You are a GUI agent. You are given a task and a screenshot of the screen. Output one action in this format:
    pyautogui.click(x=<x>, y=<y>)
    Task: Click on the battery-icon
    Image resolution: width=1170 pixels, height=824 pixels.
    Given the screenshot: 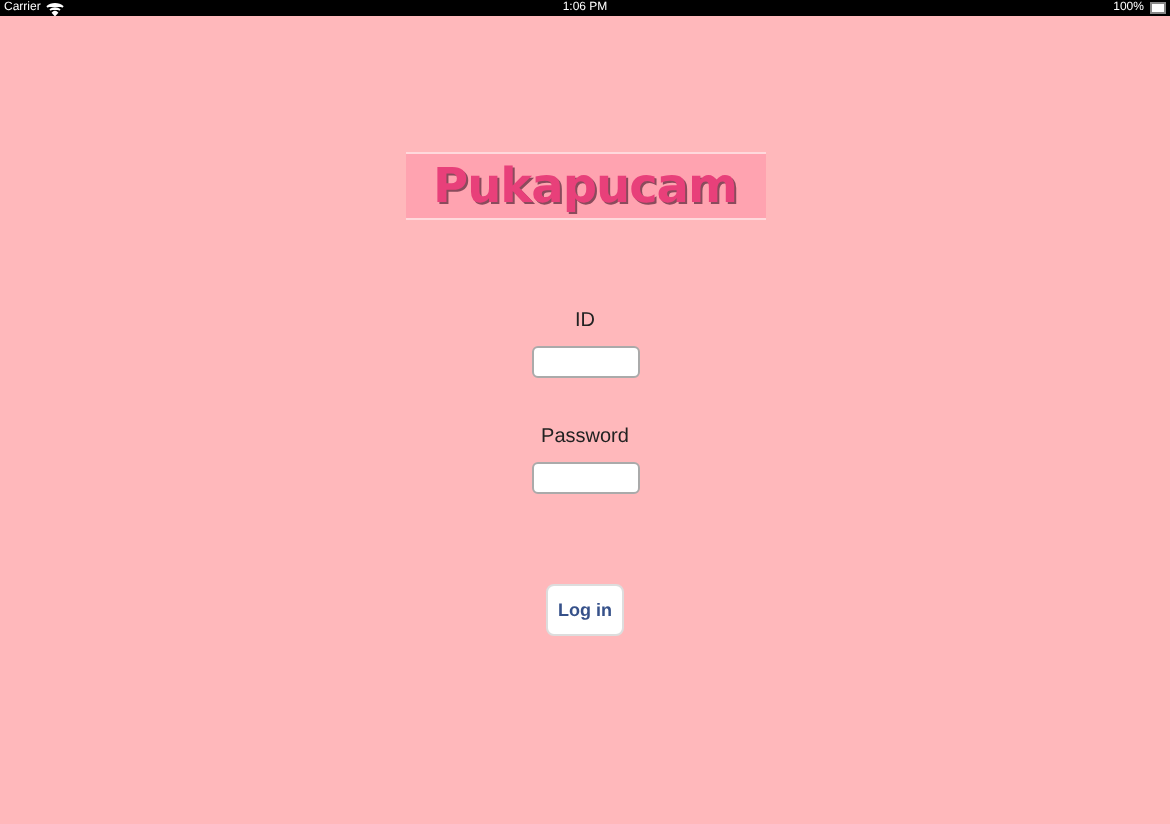 What is the action you would take?
    pyautogui.click(x=1157, y=8)
    